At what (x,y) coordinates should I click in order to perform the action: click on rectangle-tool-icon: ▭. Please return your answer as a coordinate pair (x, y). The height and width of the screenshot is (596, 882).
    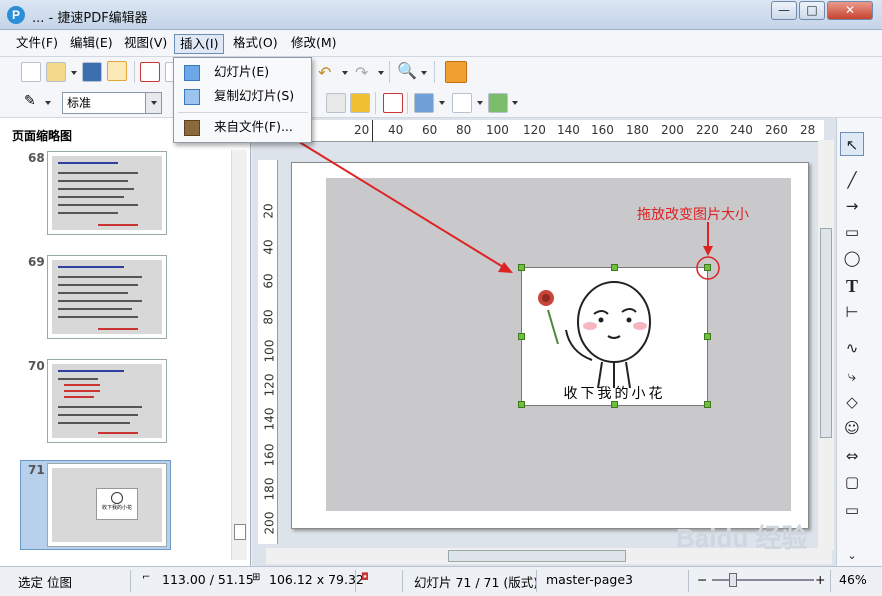
    Looking at the image, I should click on (852, 232).